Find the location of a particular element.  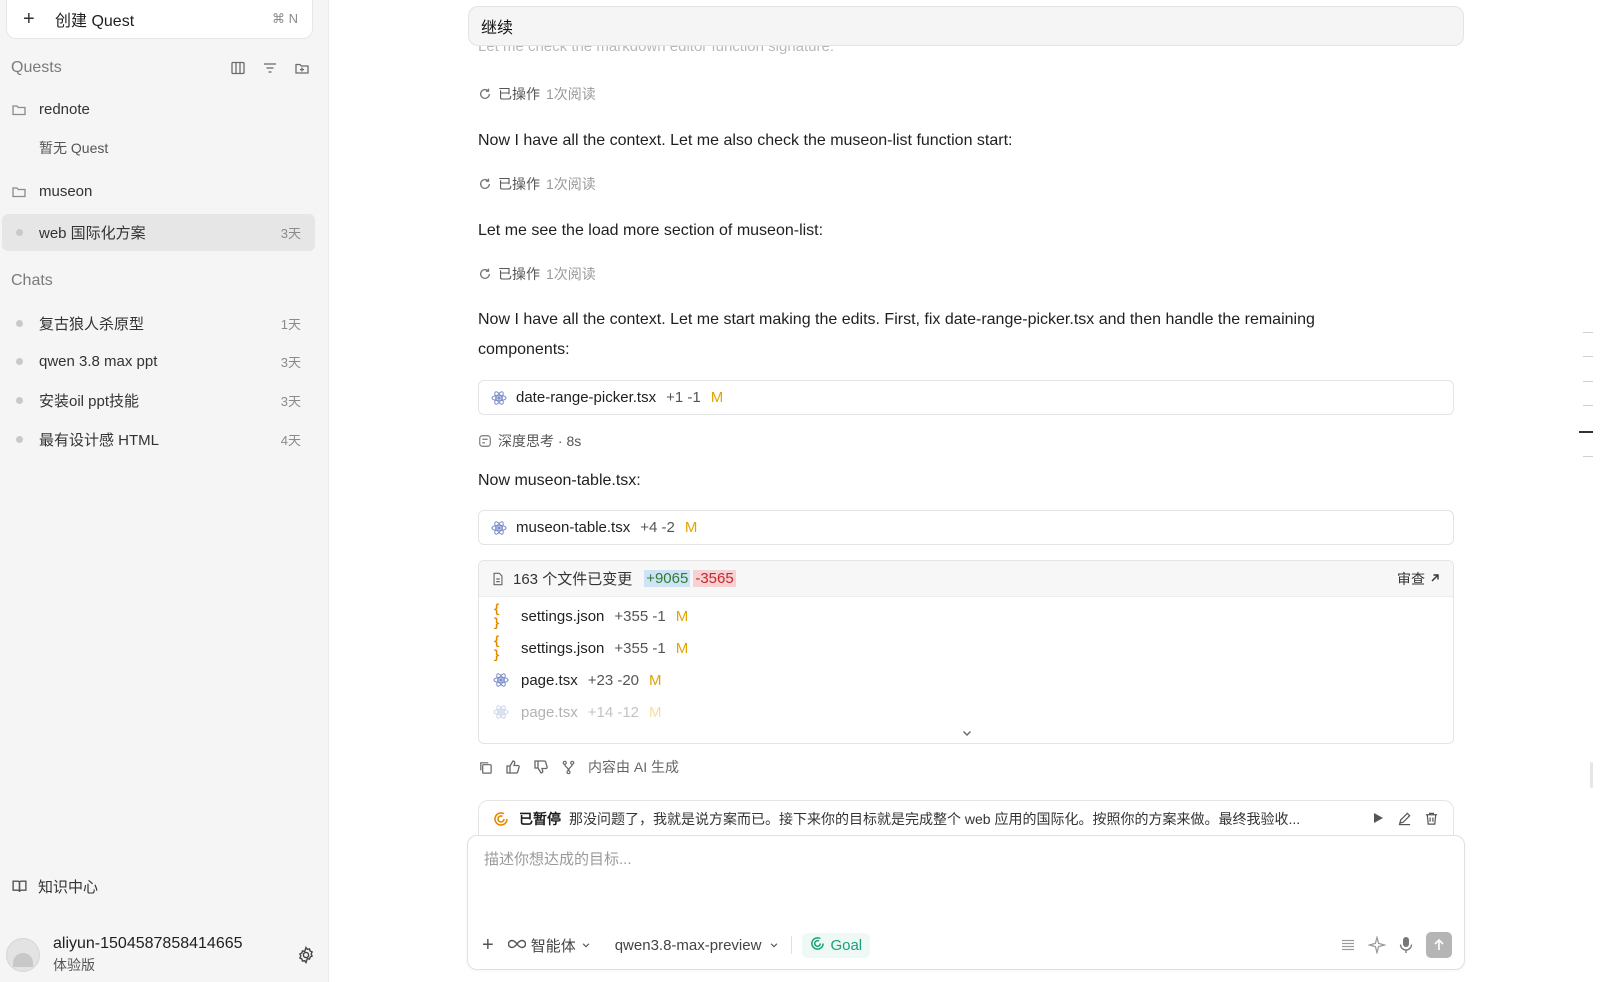

send-button is located at coordinates (1439, 945).